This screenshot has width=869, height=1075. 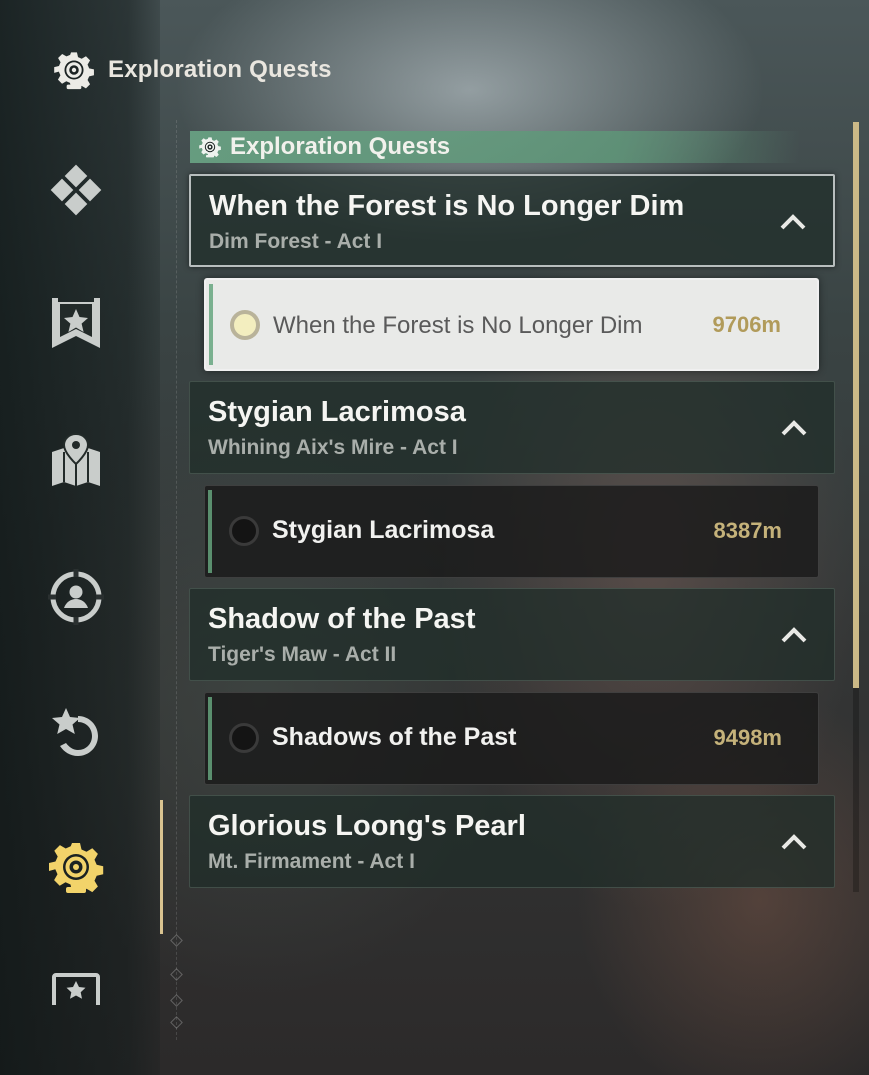 I want to click on divider-line, so click(x=176, y=580).